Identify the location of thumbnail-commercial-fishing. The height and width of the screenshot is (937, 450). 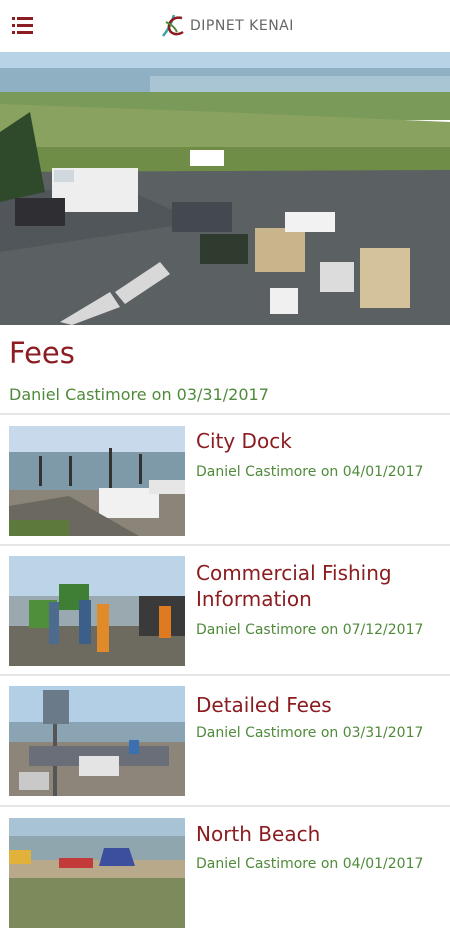
(97, 611).